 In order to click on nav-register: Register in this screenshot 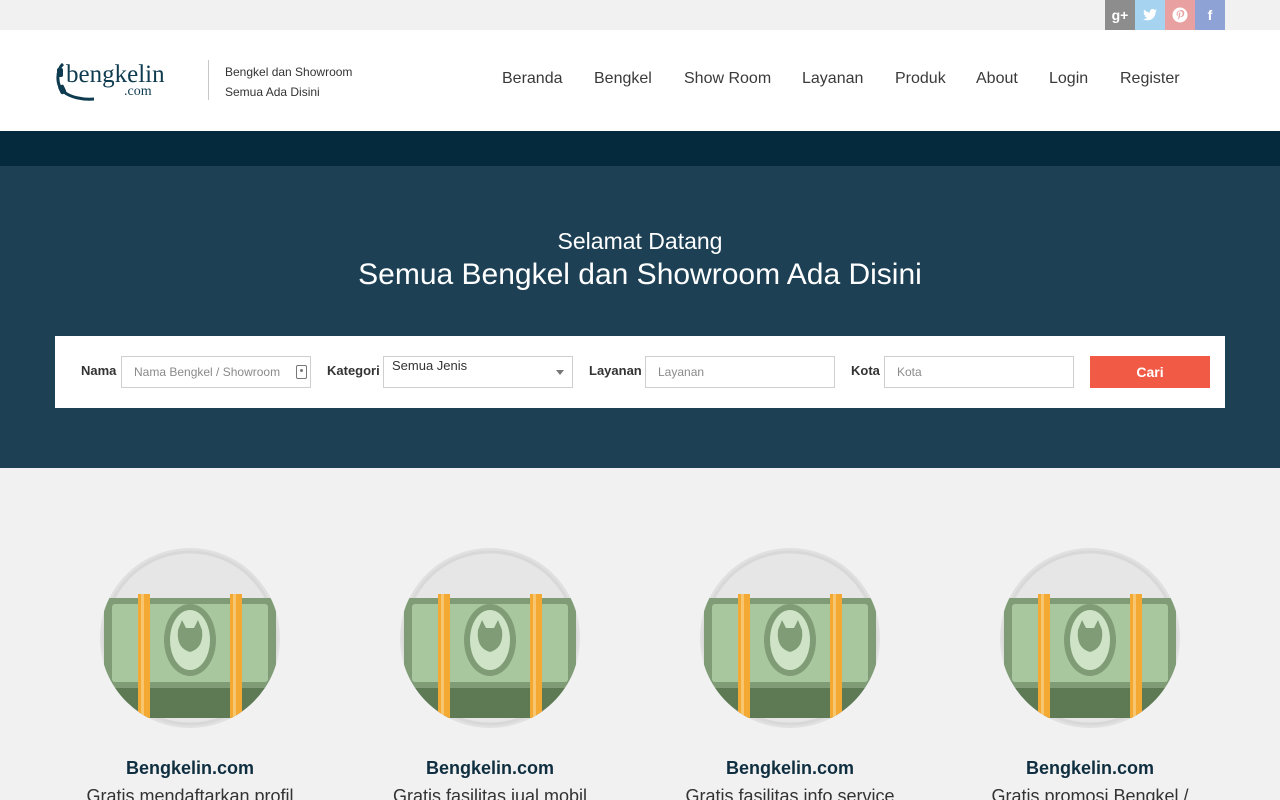, I will do `click(1150, 79)`.